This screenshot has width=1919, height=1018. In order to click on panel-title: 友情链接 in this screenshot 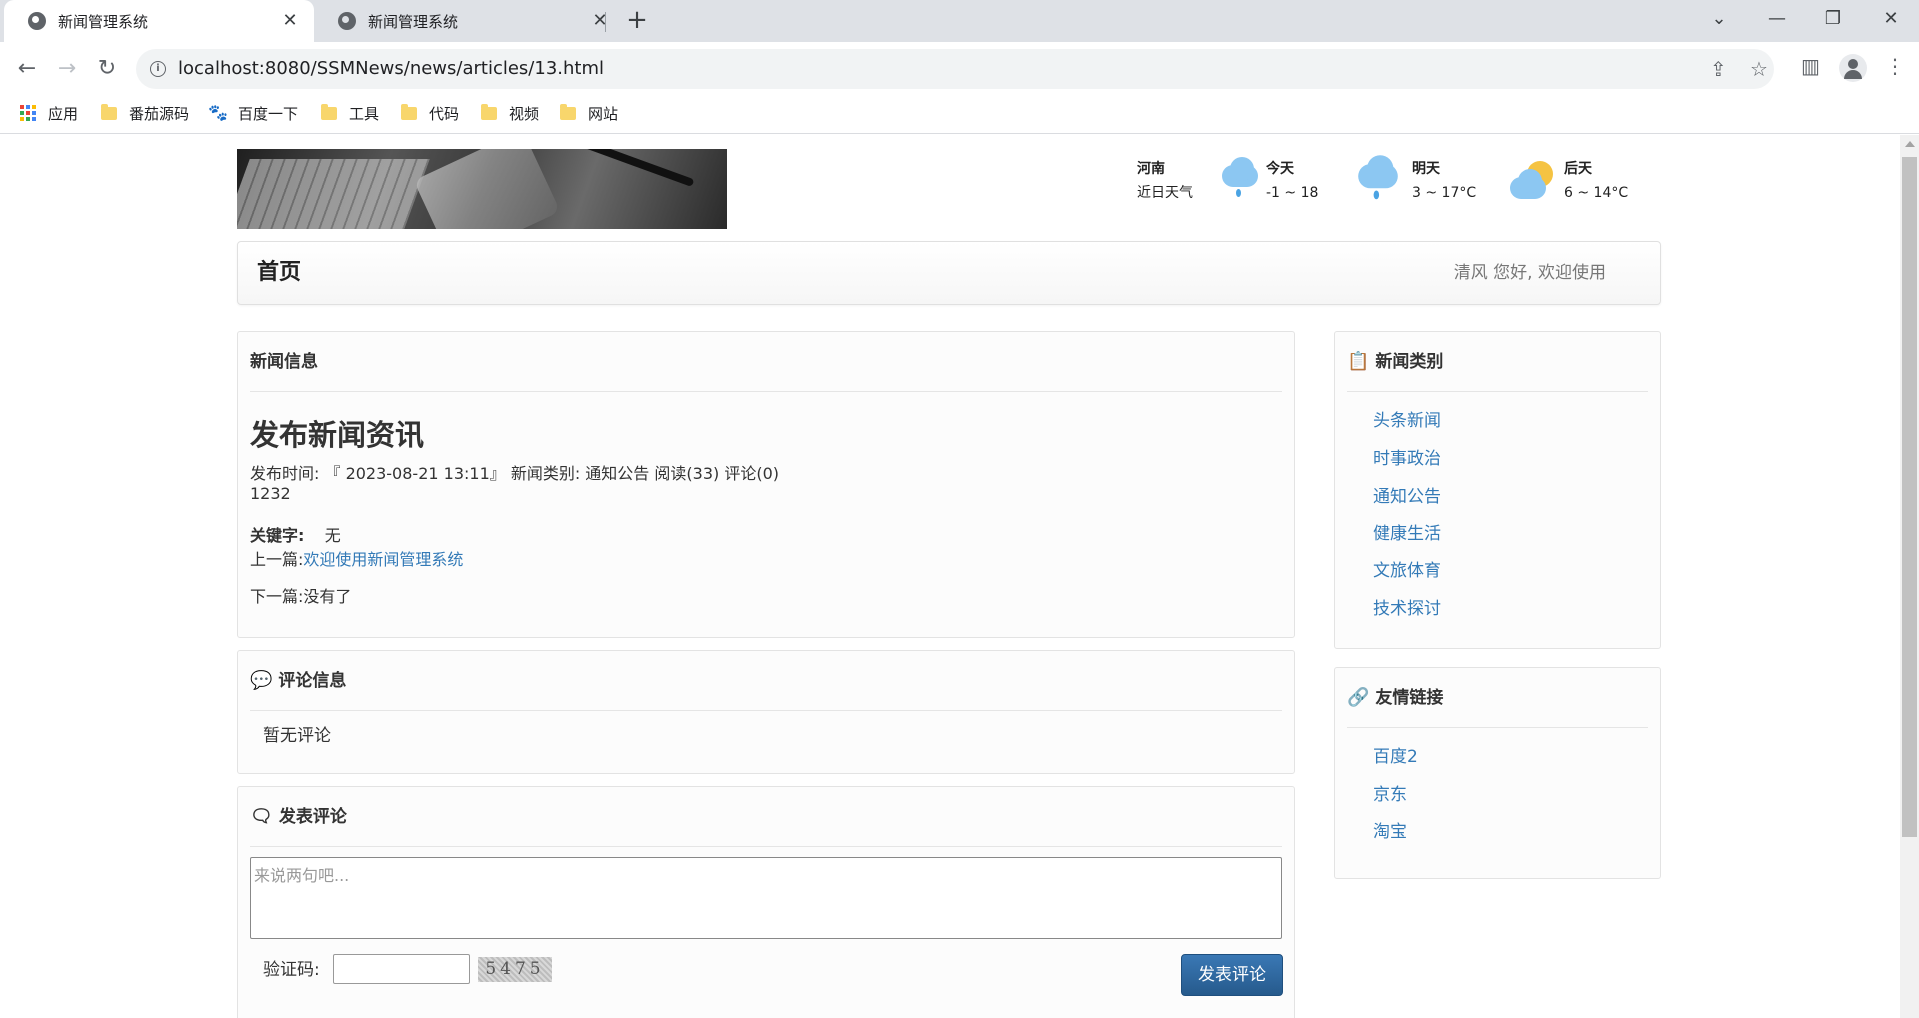, I will do `click(1409, 697)`.